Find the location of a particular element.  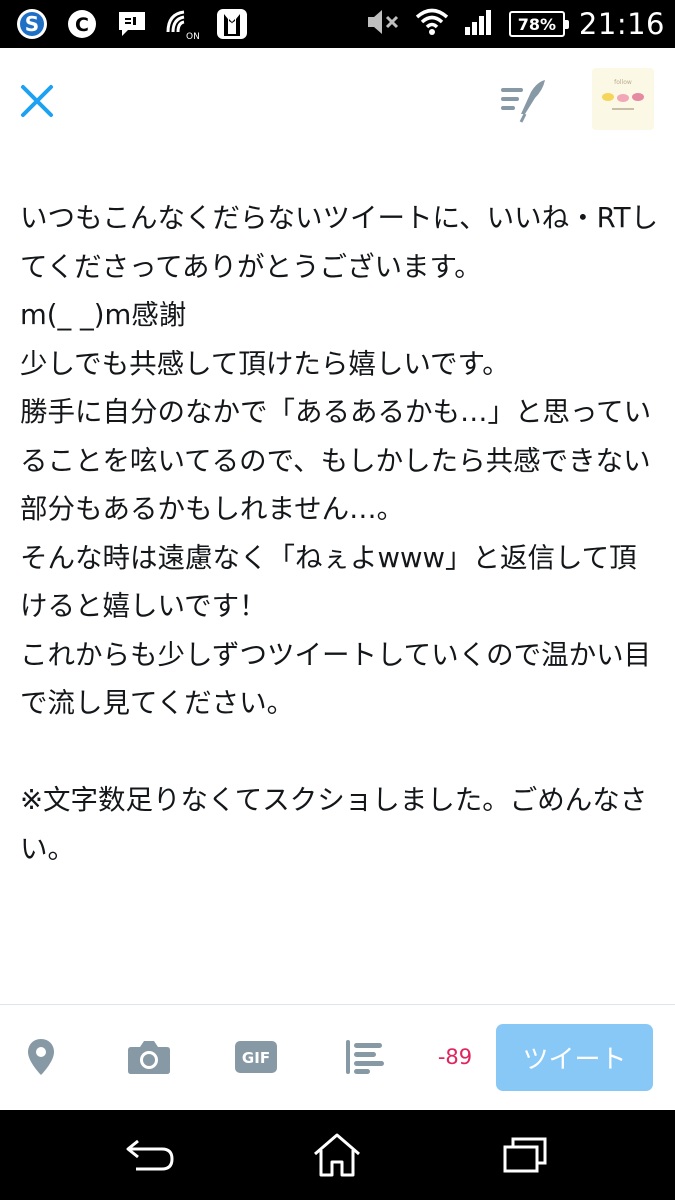

svg-text: GIF is located at coordinates (256, 1058).